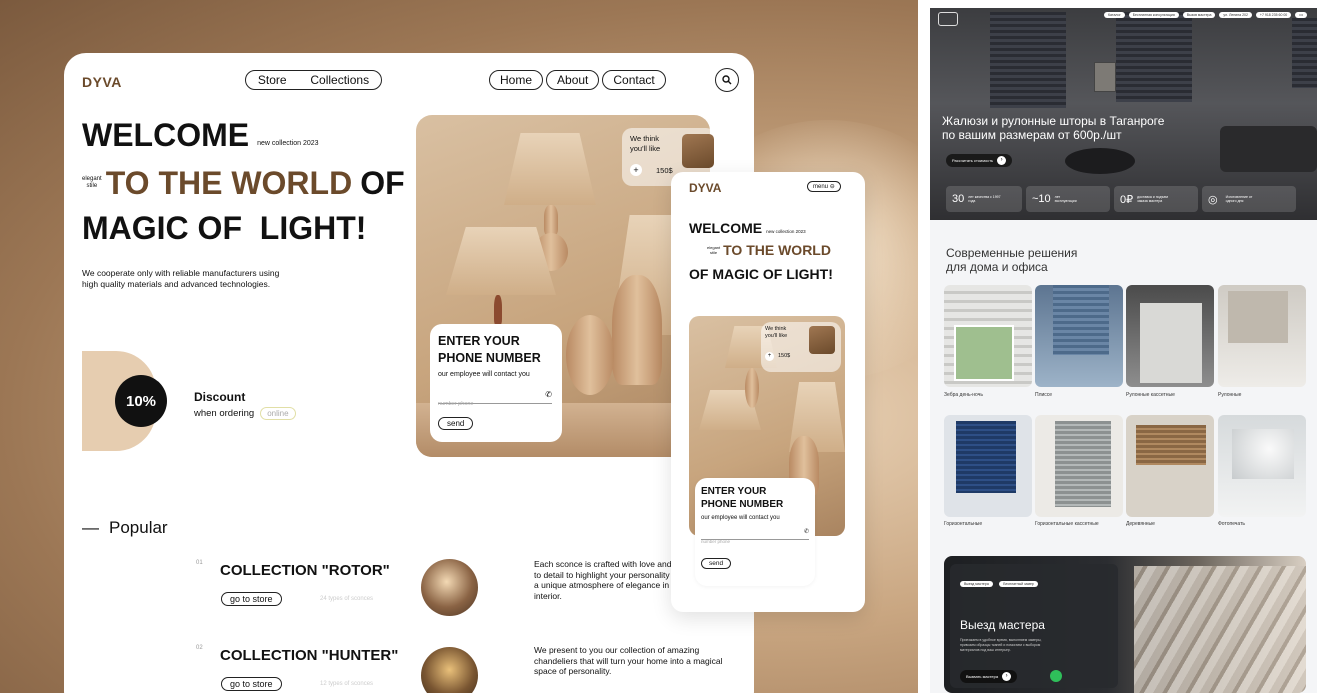  What do you see at coordinates (1213, 199) in the screenshot?
I see `stat-value: ◎` at bounding box center [1213, 199].